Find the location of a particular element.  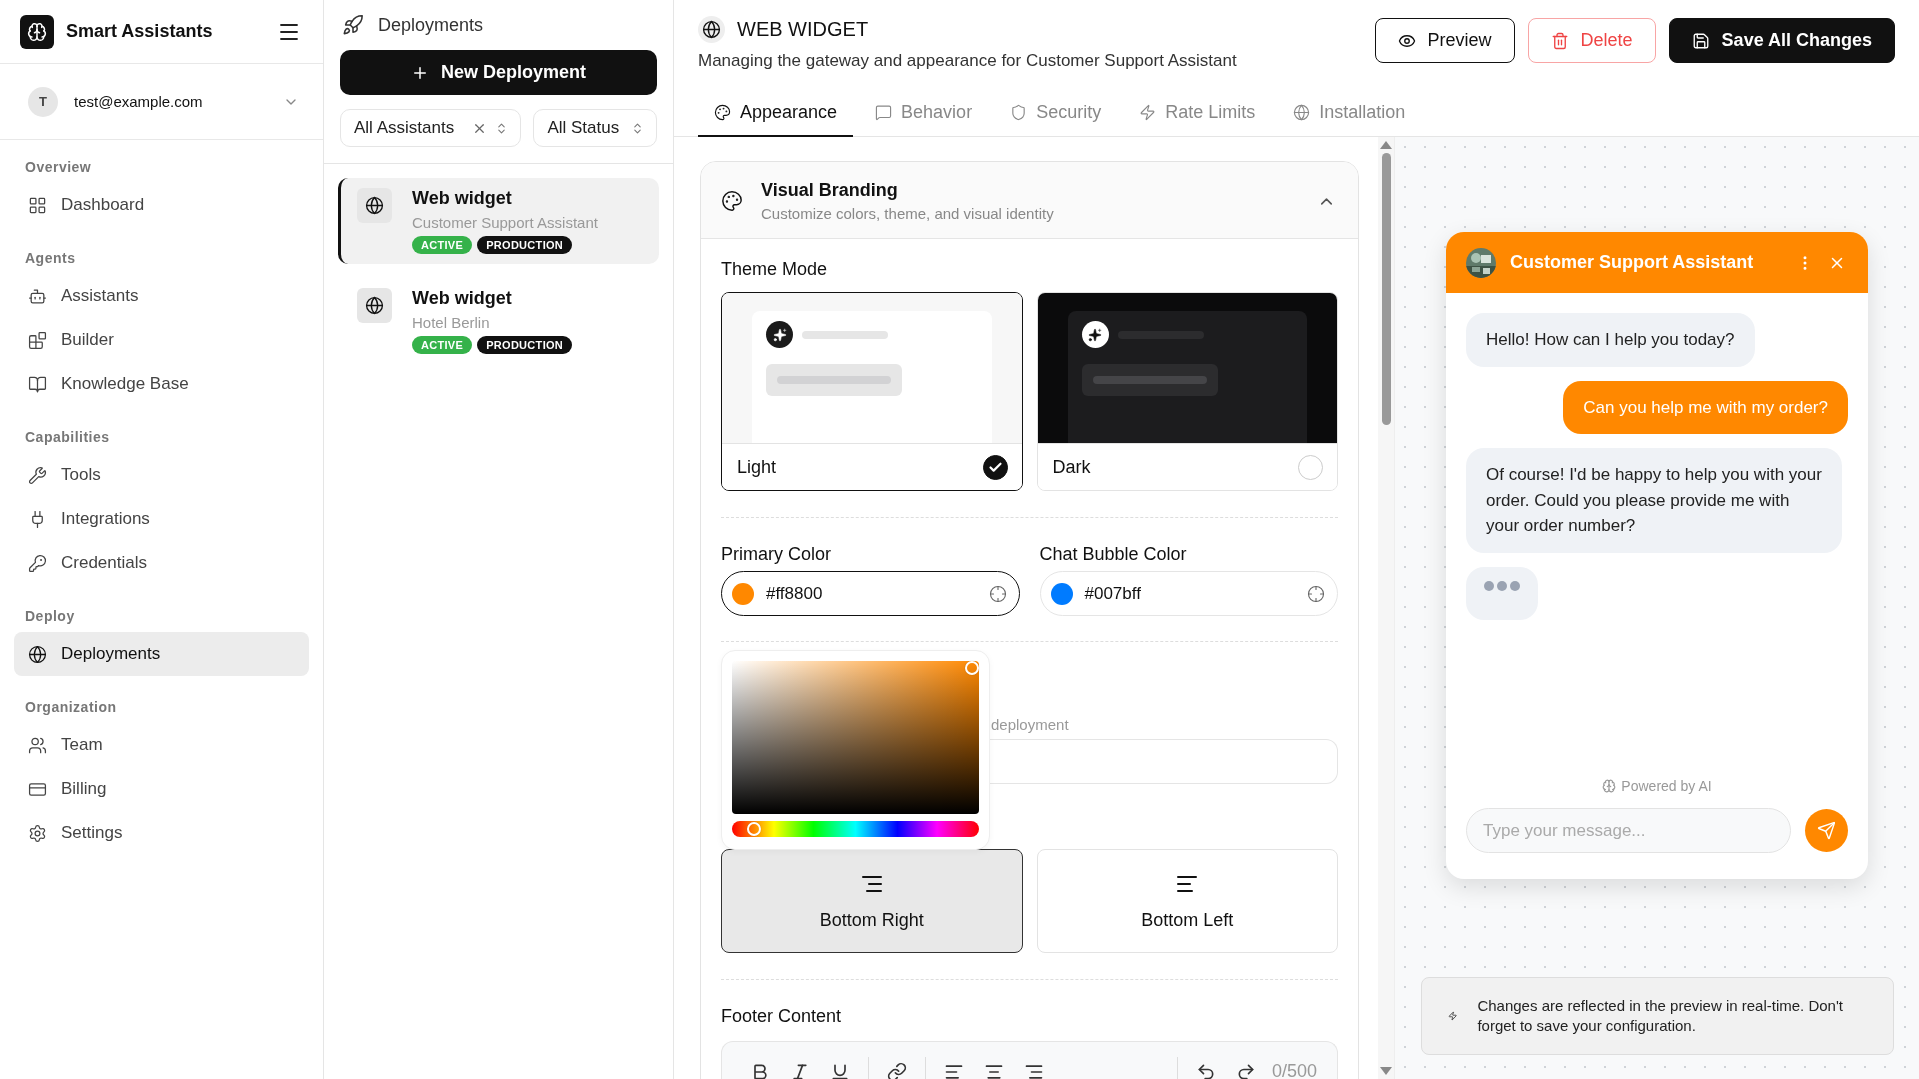

trash-icon is located at coordinates (1559, 40).